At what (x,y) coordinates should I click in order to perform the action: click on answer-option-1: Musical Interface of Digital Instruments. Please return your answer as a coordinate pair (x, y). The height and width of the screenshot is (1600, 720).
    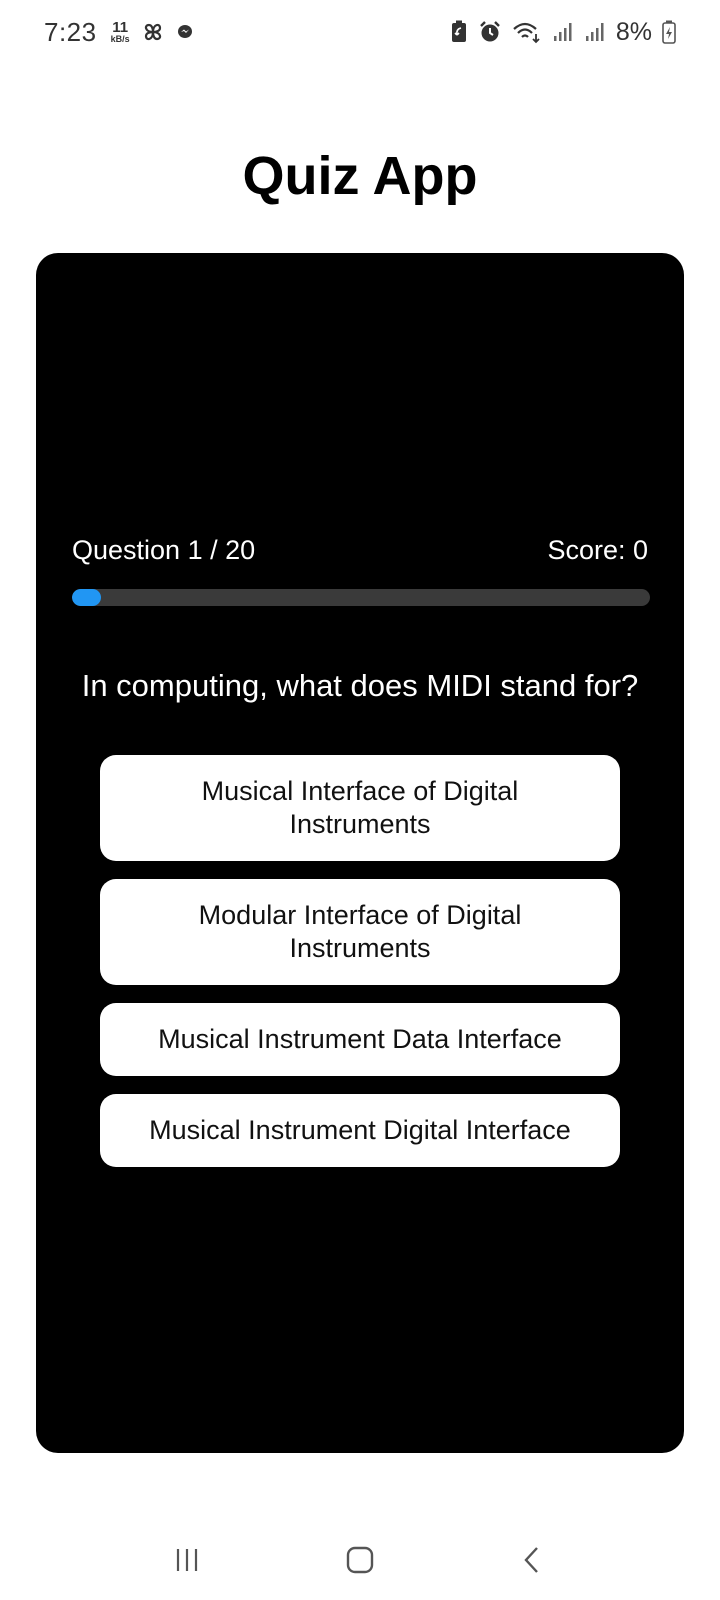
    Looking at the image, I should click on (360, 808).